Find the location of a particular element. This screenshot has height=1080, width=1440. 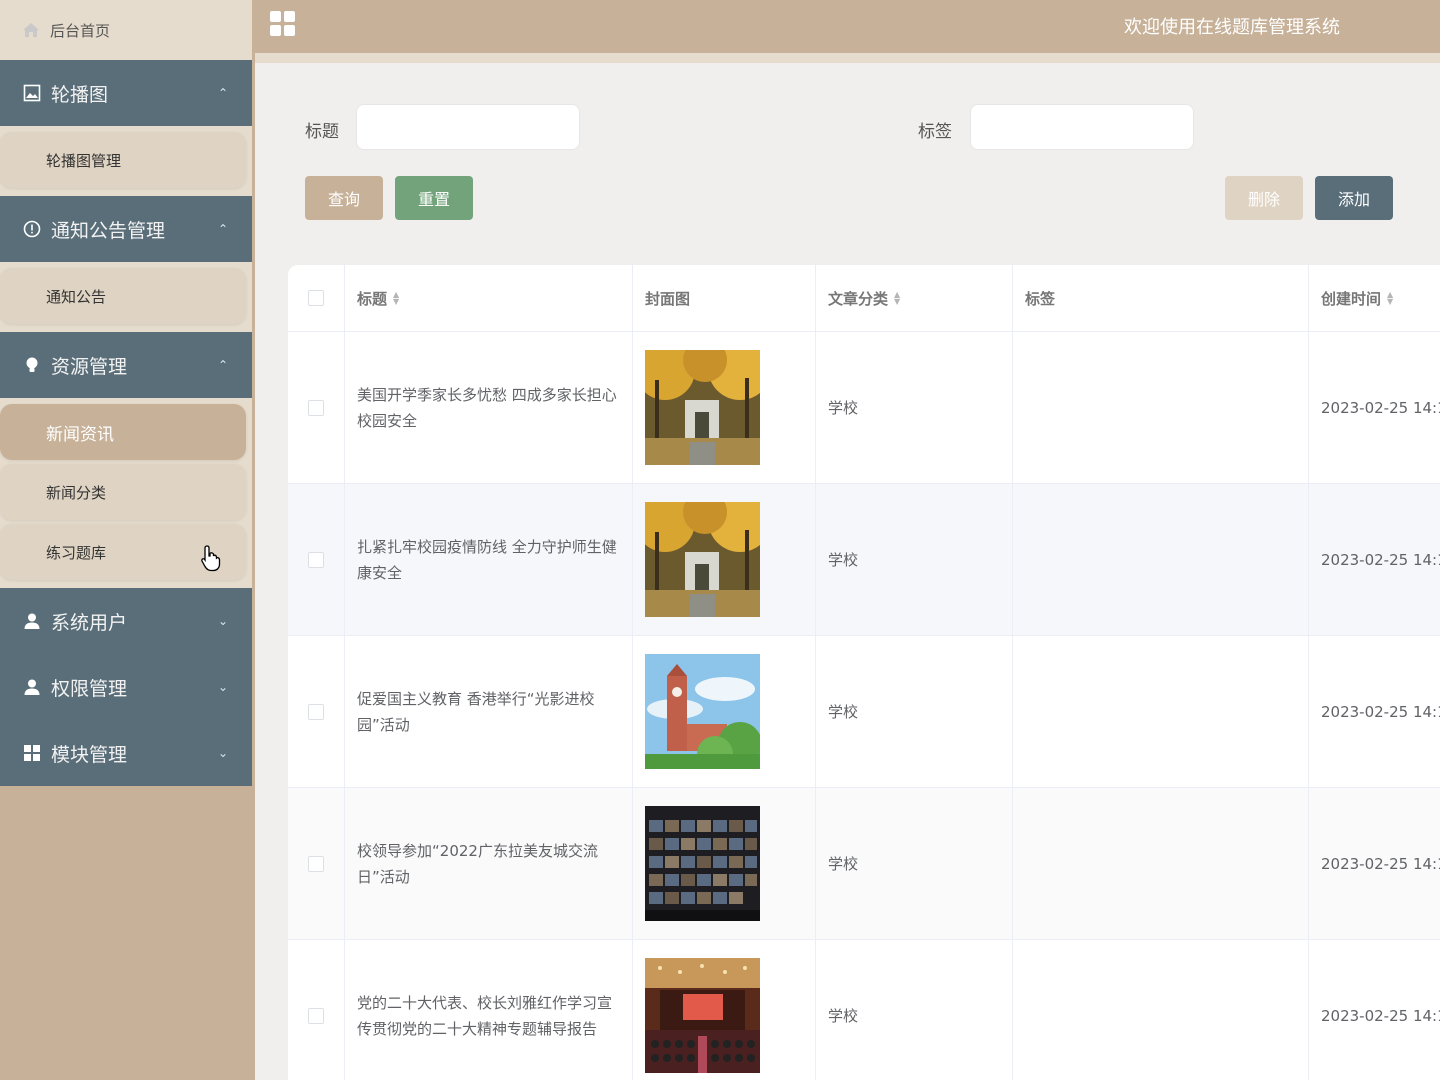

sidebar-group-system-users: 系统用户 ⌄ is located at coordinates (126, 621).